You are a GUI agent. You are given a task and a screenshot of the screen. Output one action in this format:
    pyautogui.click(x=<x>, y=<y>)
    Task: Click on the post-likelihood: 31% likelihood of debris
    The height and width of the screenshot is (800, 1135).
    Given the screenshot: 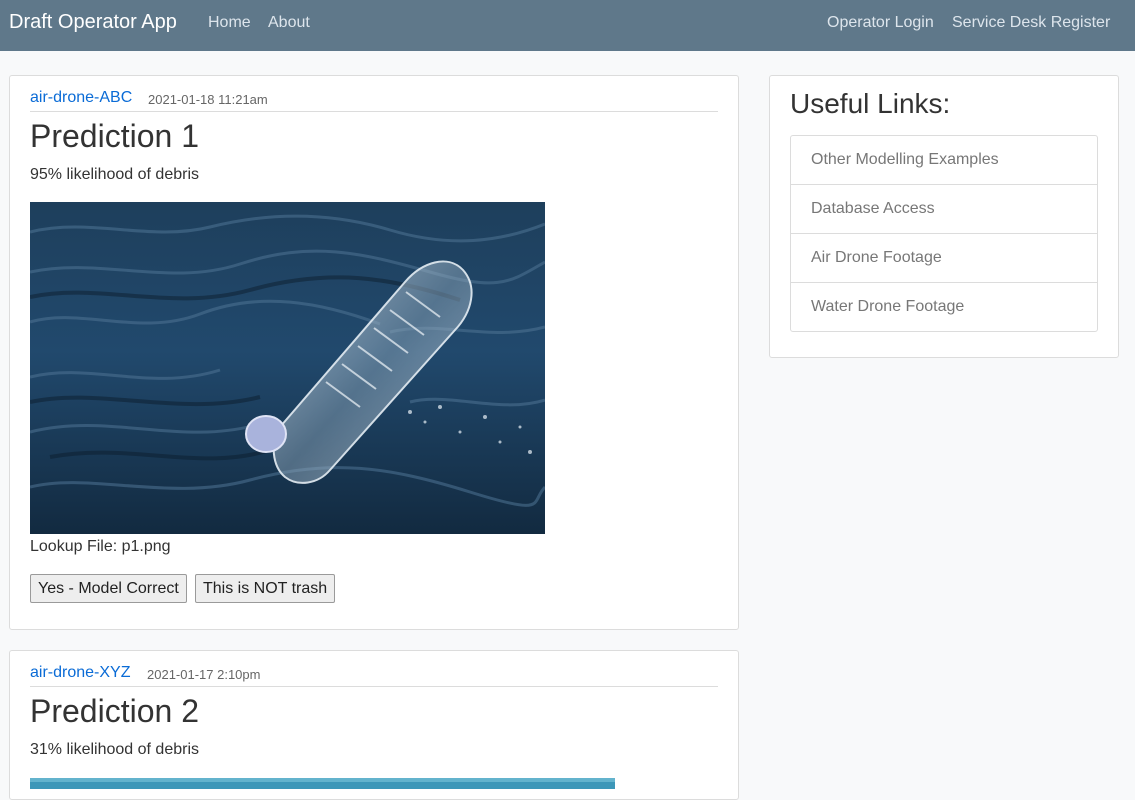 What is the action you would take?
    pyautogui.click(x=114, y=749)
    